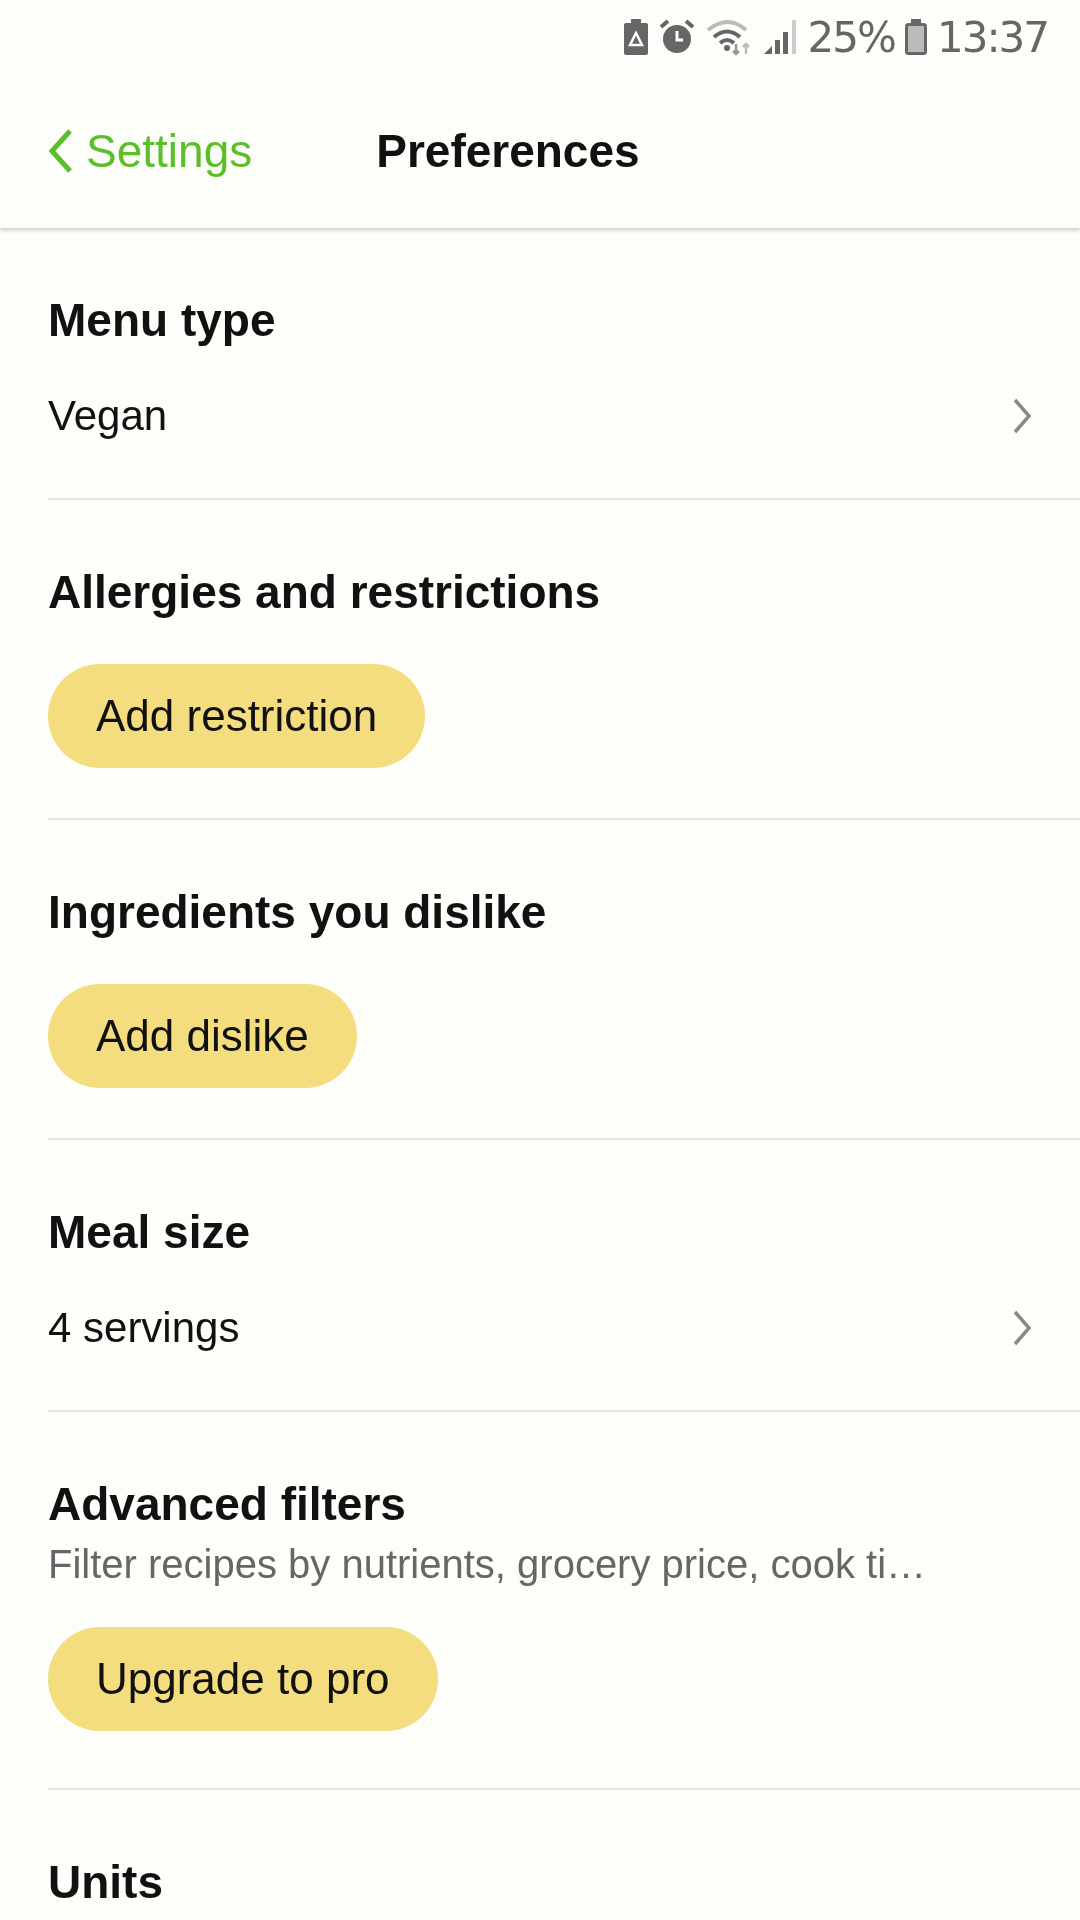 Image resolution: width=1080 pixels, height=1920 pixels. What do you see at coordinates (61, 151) in the screenshot?
I see `back-chevron-icon` at bounding box center [61, 151].